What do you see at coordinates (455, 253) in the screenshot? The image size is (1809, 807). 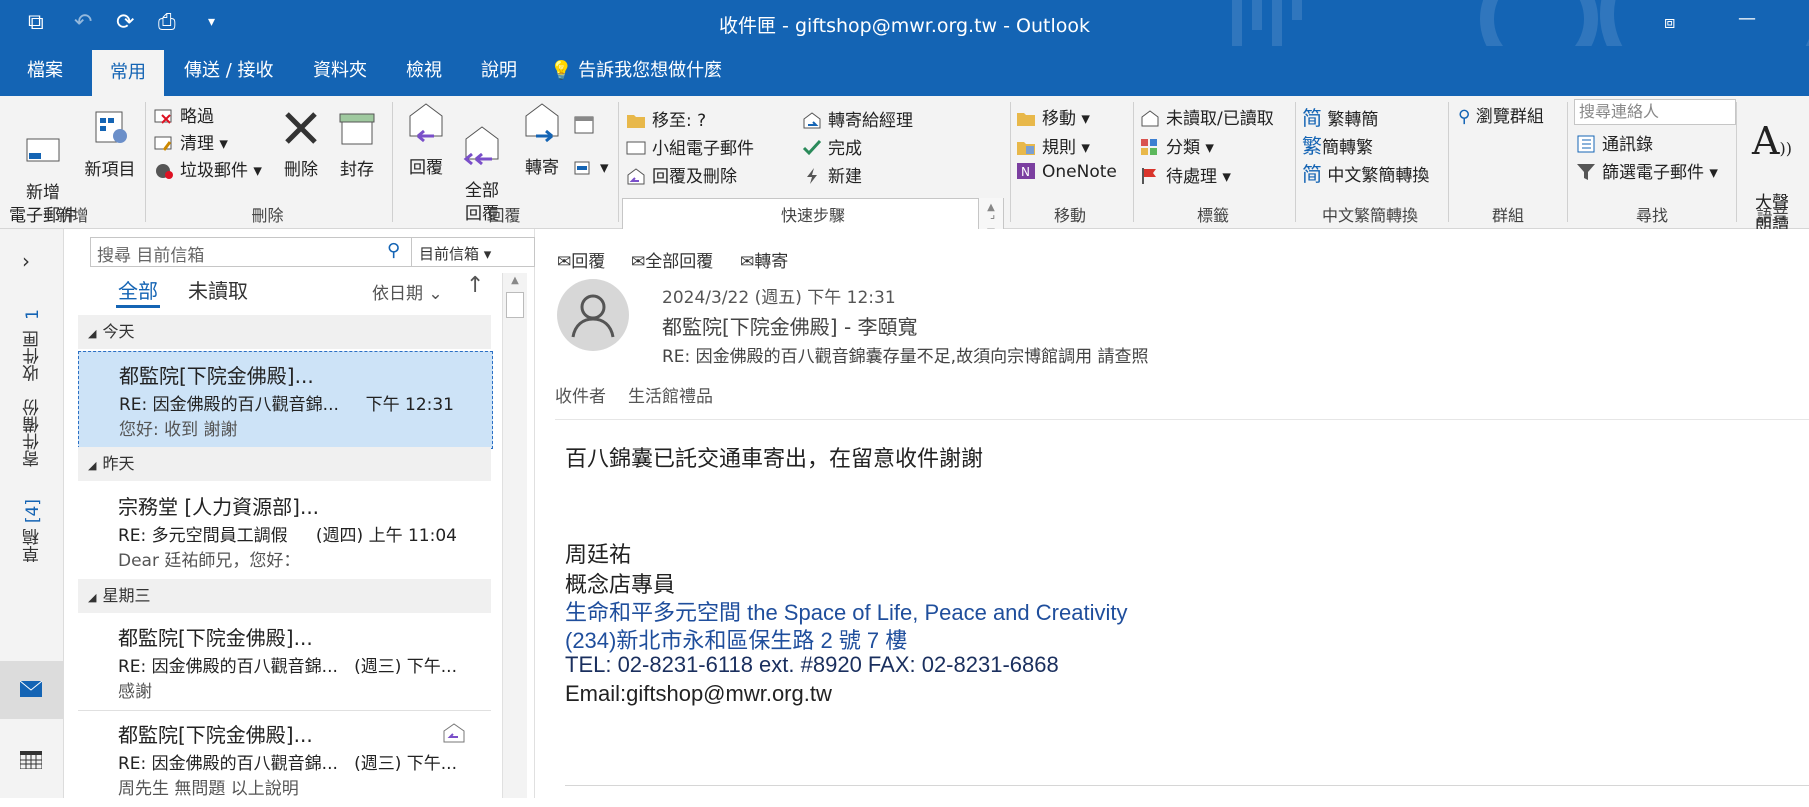 I see `search-scope-dropdown: 目前信箱 ▾` at bounding box center [455, 253].